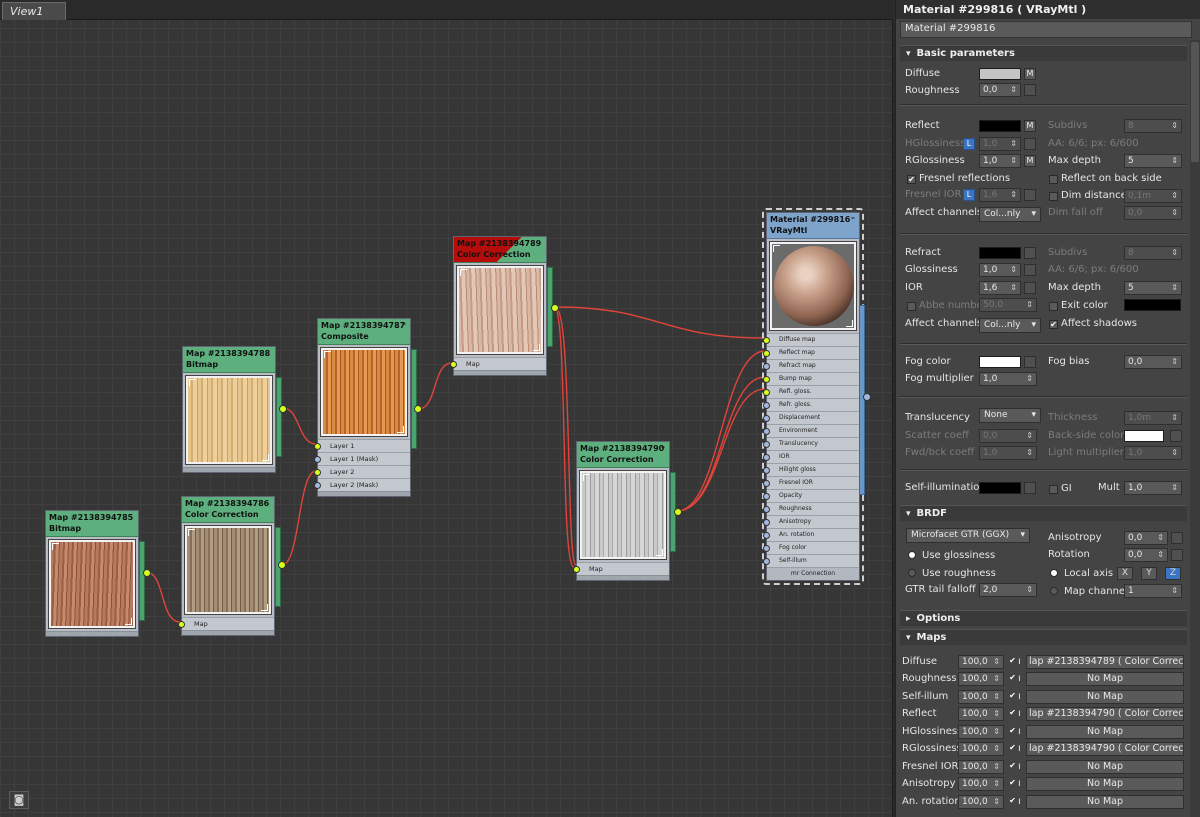  Describe the element at coordinates (362, 458) in the screenshot. I see `input-slot-layer1-mask: Layer 1 (Mask)` at that location.